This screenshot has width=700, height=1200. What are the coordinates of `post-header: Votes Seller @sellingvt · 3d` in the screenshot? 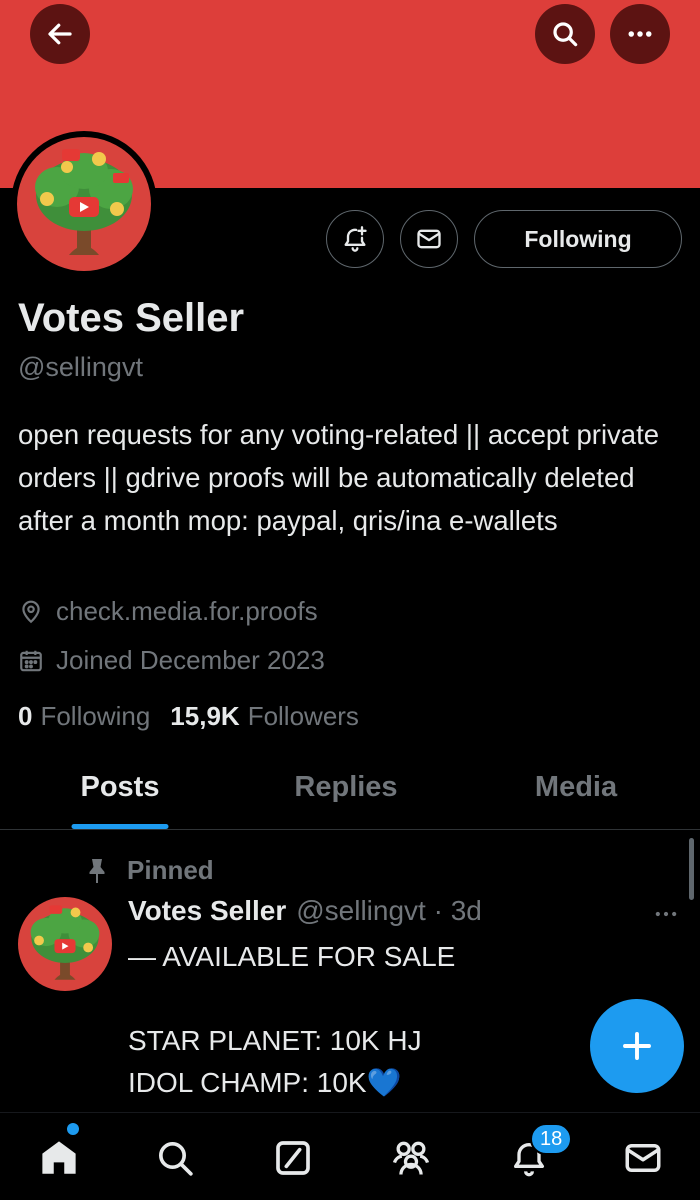 It's located at (305, 911).